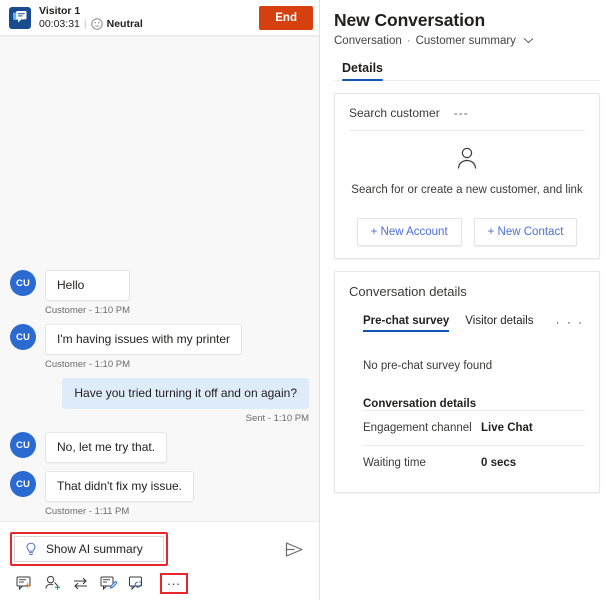 This screenshot has height=600, width=611. I want to click on send-button, so click(294, 549).